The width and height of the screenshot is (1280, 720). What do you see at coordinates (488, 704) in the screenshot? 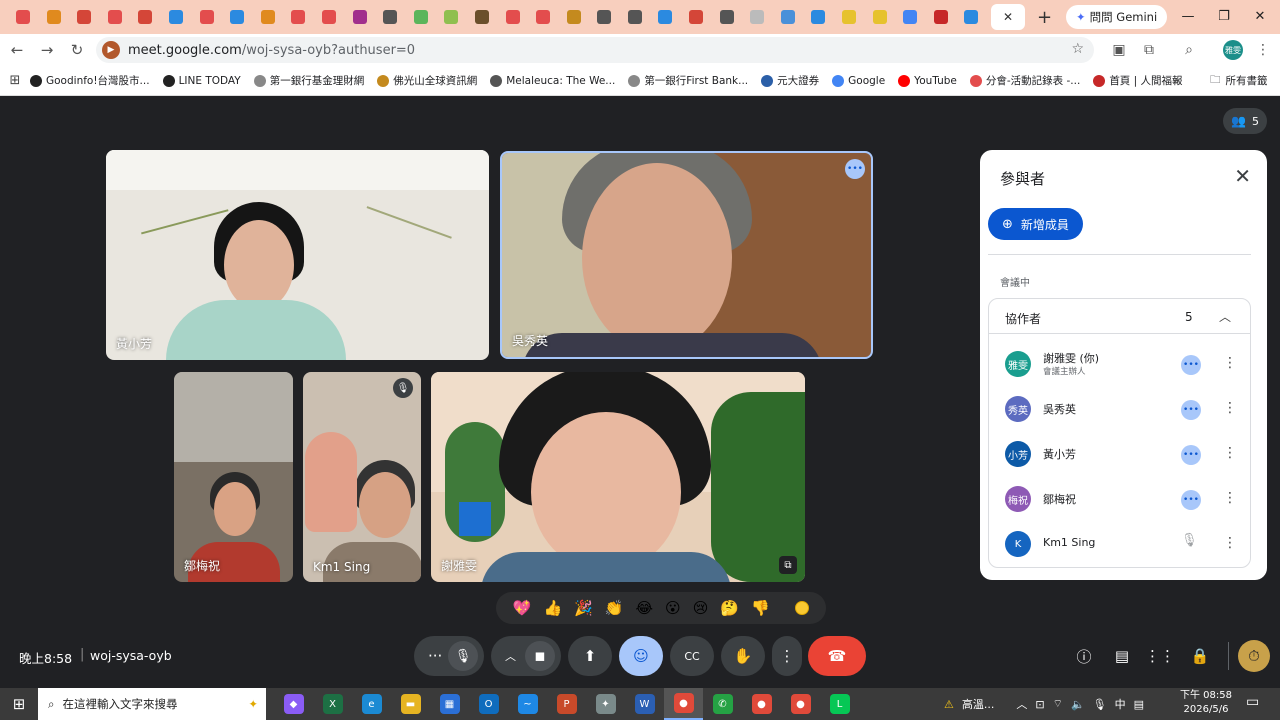
I see `taskbar-app-outlook: O` at bounding box center [488, 704].